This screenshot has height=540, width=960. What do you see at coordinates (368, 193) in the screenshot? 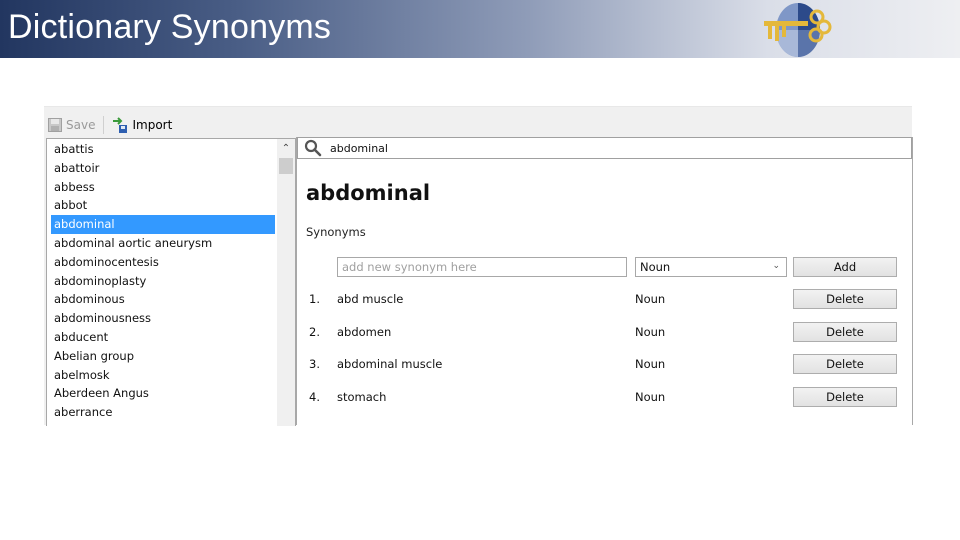
I see `headword-title: abdominal` at bounding box center [368, 193].